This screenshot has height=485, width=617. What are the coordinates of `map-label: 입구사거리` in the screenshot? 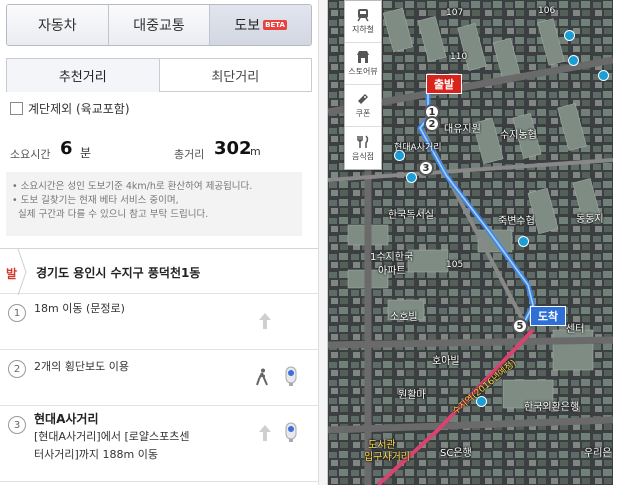 It's located at (387, 457).